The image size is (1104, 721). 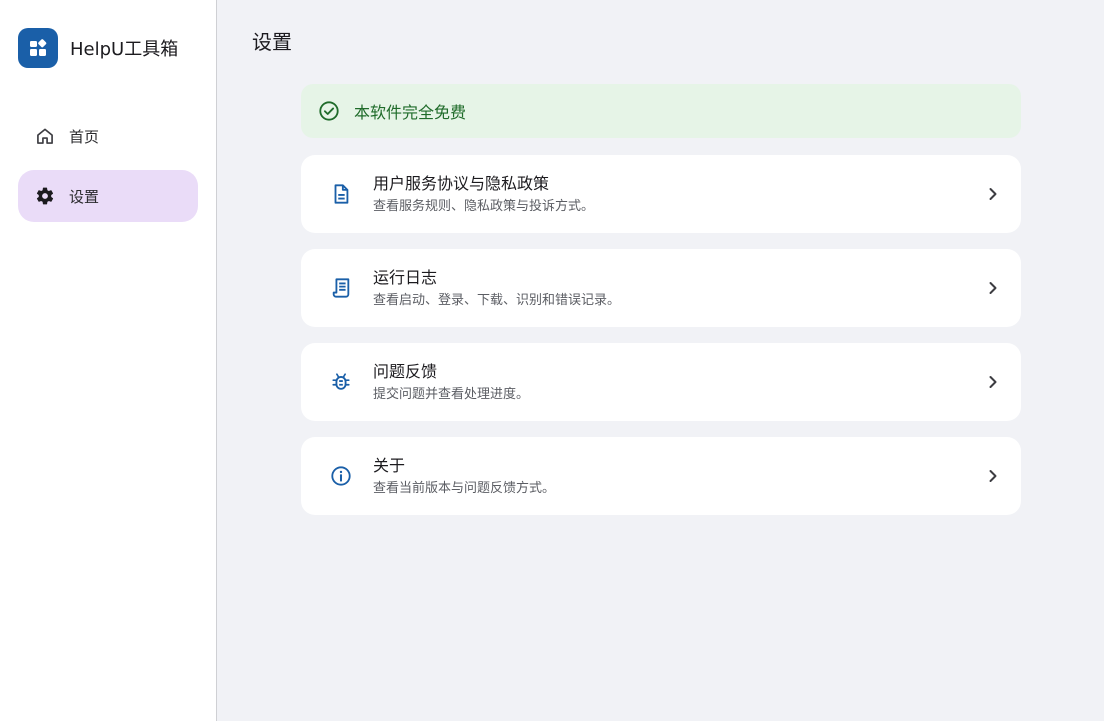 What do you see at coordinates (679, 194) in the screenshot?
I see `card-body: 用户服务协议与隐私政策 查看服务规则、隐私政策与投诉方式。` at bounding box center [679, 194].